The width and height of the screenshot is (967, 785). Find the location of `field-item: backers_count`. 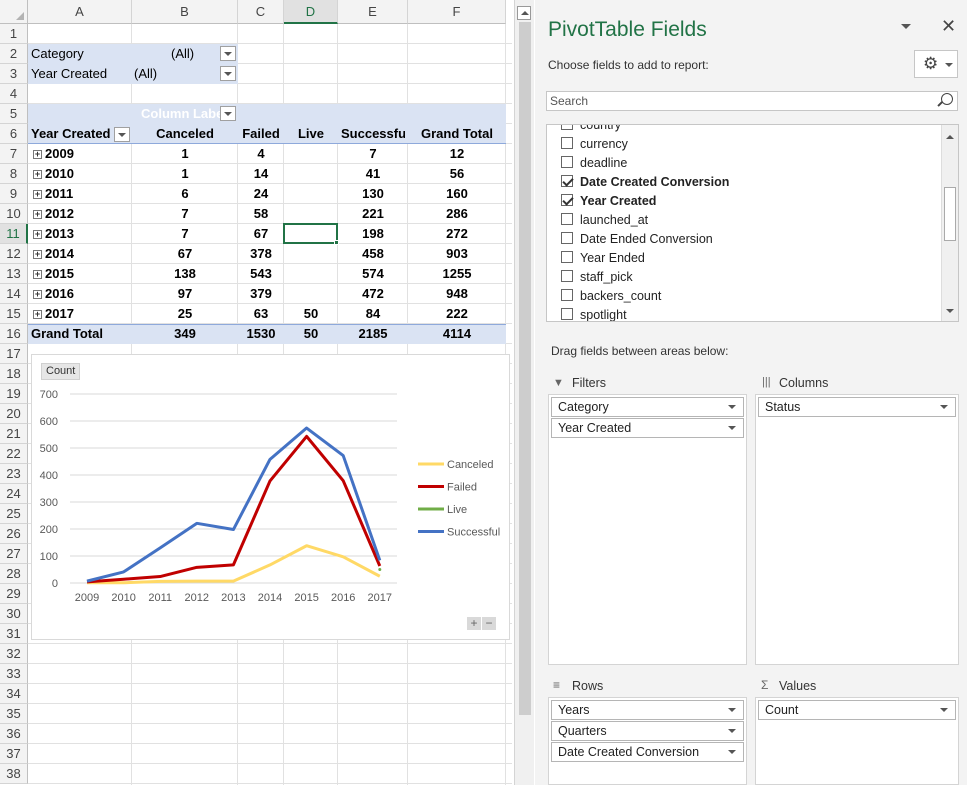

field-item: backers_count is located at coordinates (611, 296).